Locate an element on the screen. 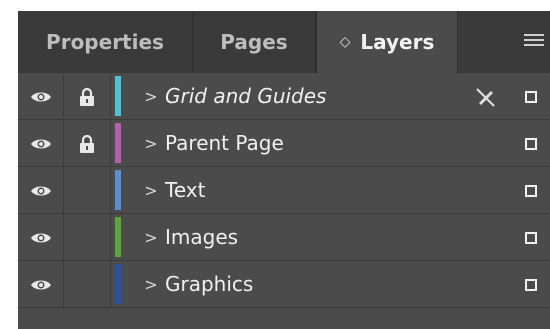  layer-row: > Text is located at coordinates (284, 190).